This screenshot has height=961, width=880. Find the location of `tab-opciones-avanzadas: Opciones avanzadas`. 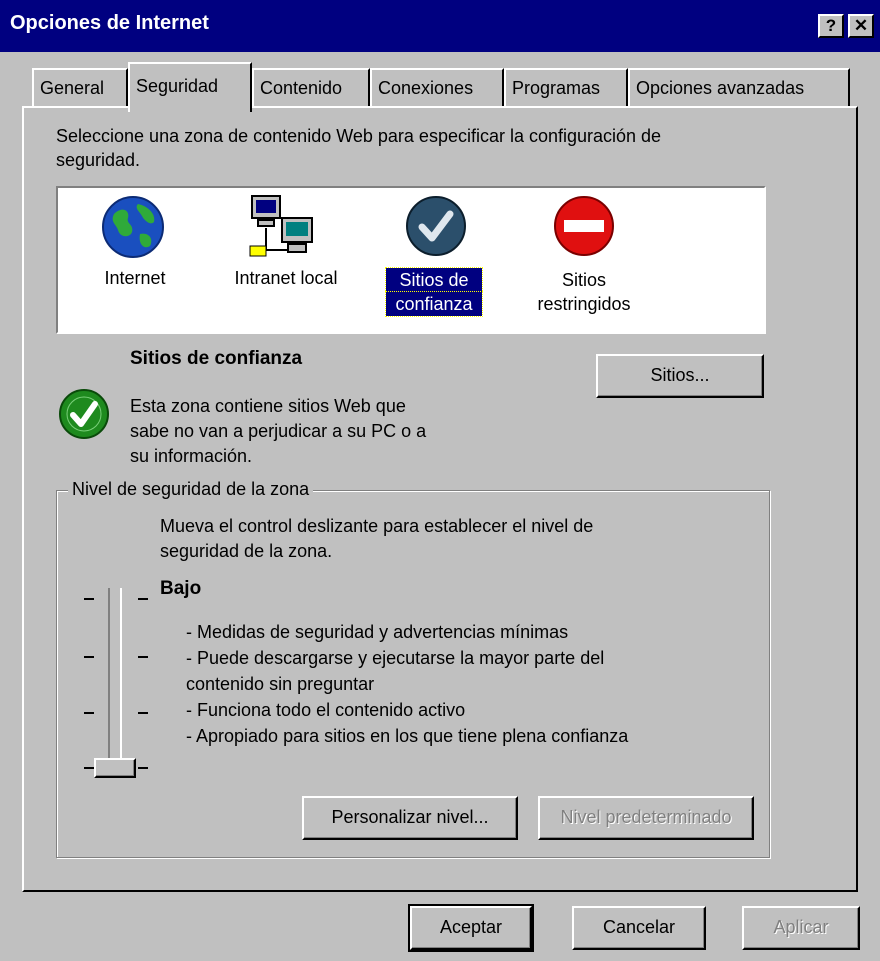

tab-opciones-avanzadas: Opciones avanzadas is located at coordinates (739, 88).